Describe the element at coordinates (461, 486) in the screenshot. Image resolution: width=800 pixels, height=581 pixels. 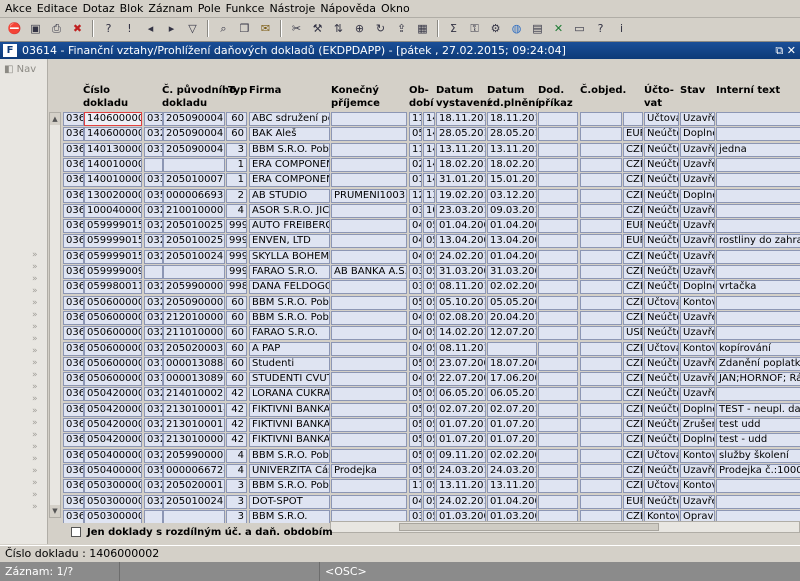
I see `table-cell: 13.11.2014` at that location.